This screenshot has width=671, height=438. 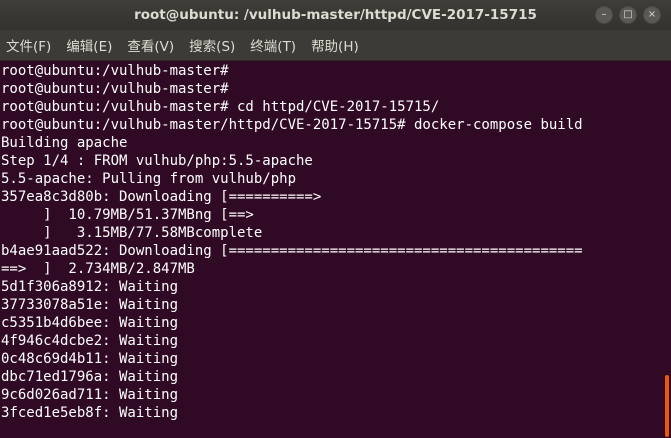 I want to click on terminal-line: ] 3.15MB/77.58MBcomplete, so click(x=132, y=233).